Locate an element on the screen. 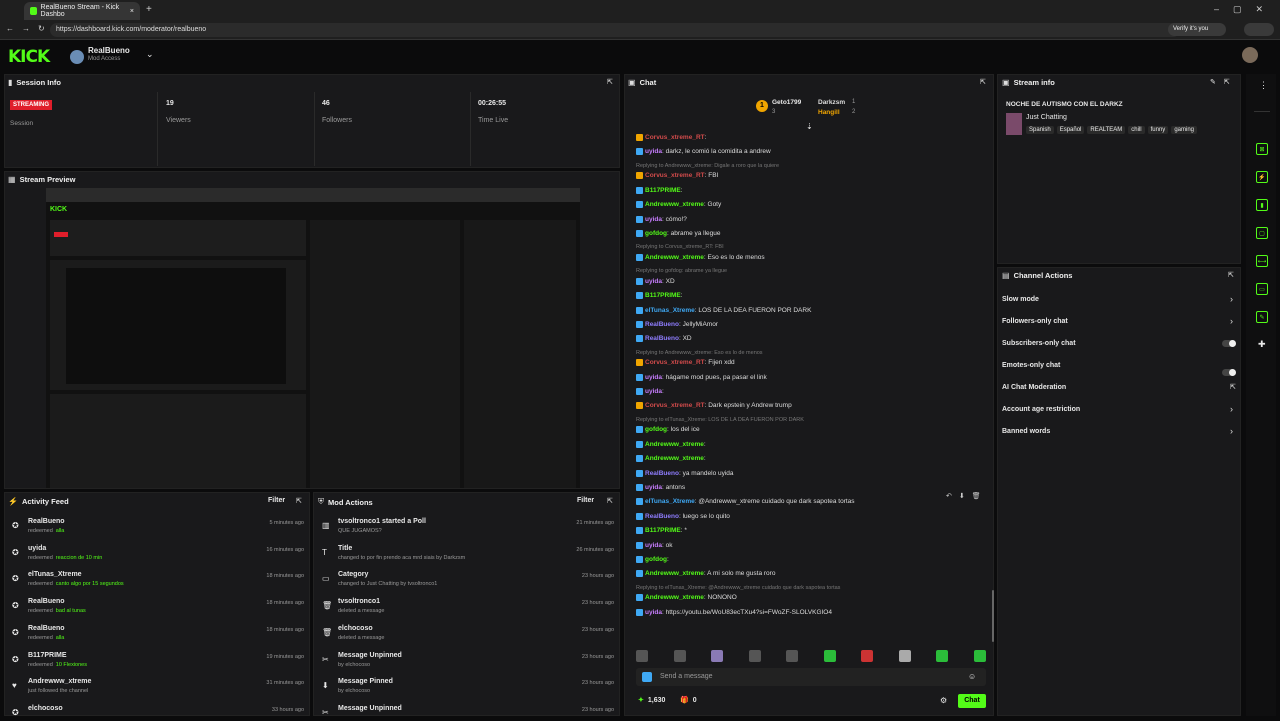 This screenshot has width=1280, height=721. chat-message: Andrewww_xtreme: Goty is located at coordinates (678, 204).